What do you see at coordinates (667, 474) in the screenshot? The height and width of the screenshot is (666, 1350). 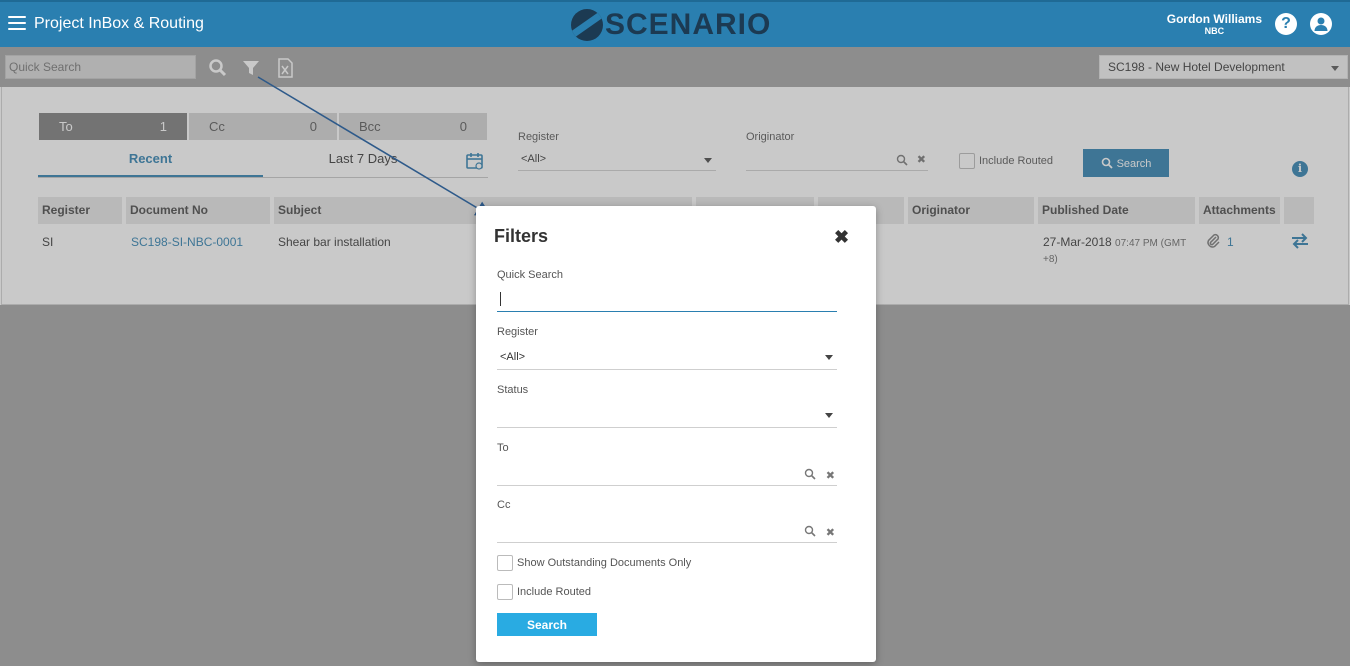 I see `to-field: ✖` at bounding box center [667, 474].